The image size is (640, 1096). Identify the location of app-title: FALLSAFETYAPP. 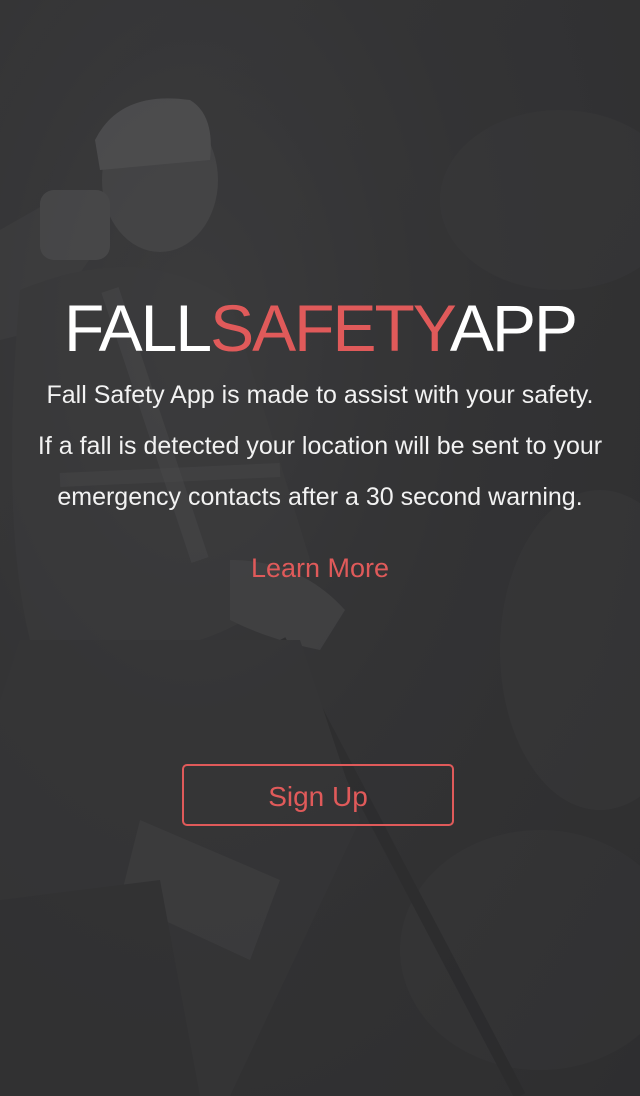
(320, 328).